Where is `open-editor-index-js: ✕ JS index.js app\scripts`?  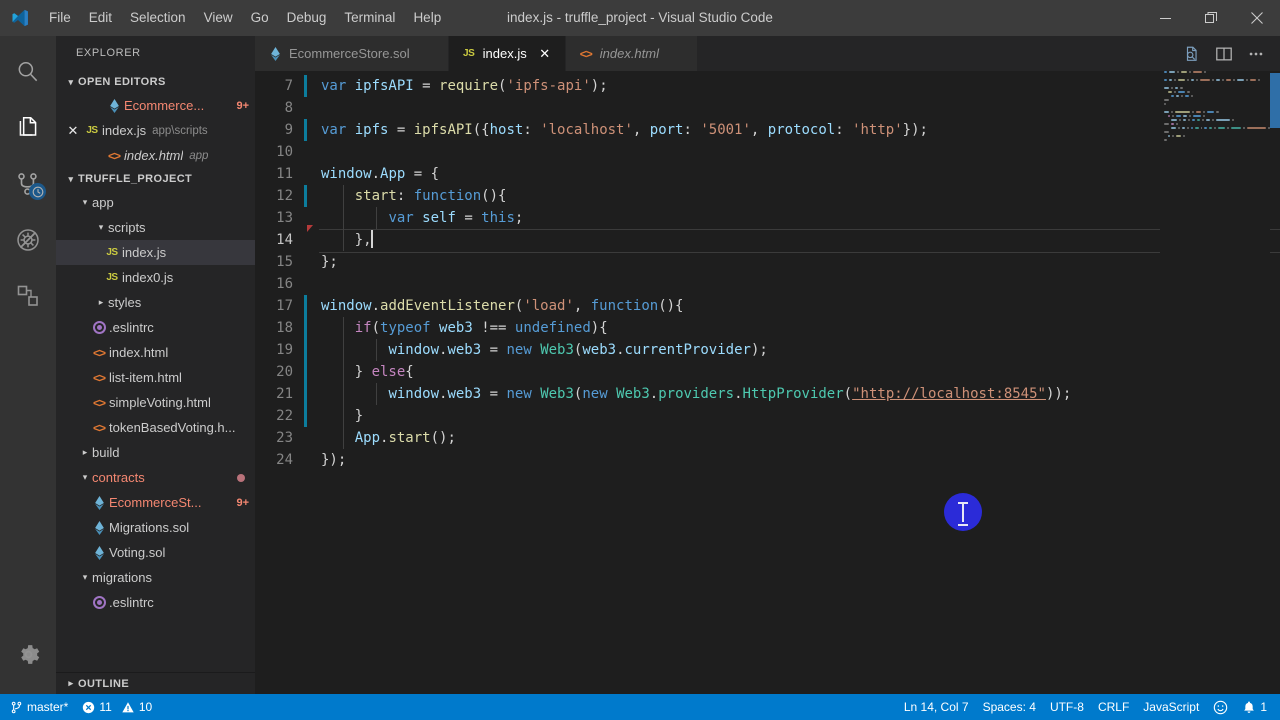 open-editor-index-js: ✕ JS index.js app\scripts is located at coordinates (155, 130).